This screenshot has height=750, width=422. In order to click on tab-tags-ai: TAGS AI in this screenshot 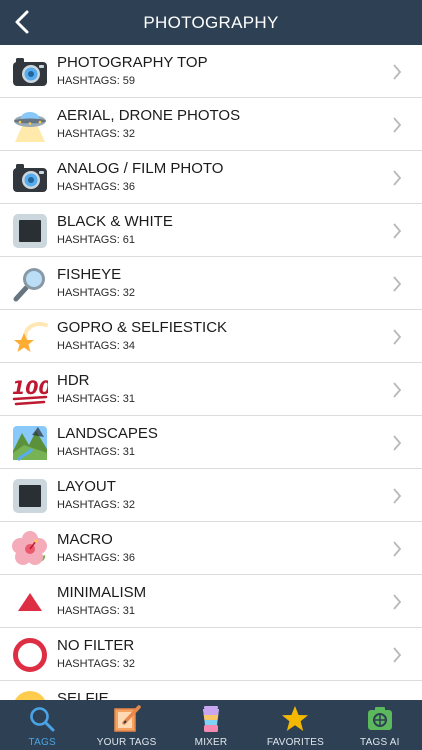, I will do `click(380, 725)`.